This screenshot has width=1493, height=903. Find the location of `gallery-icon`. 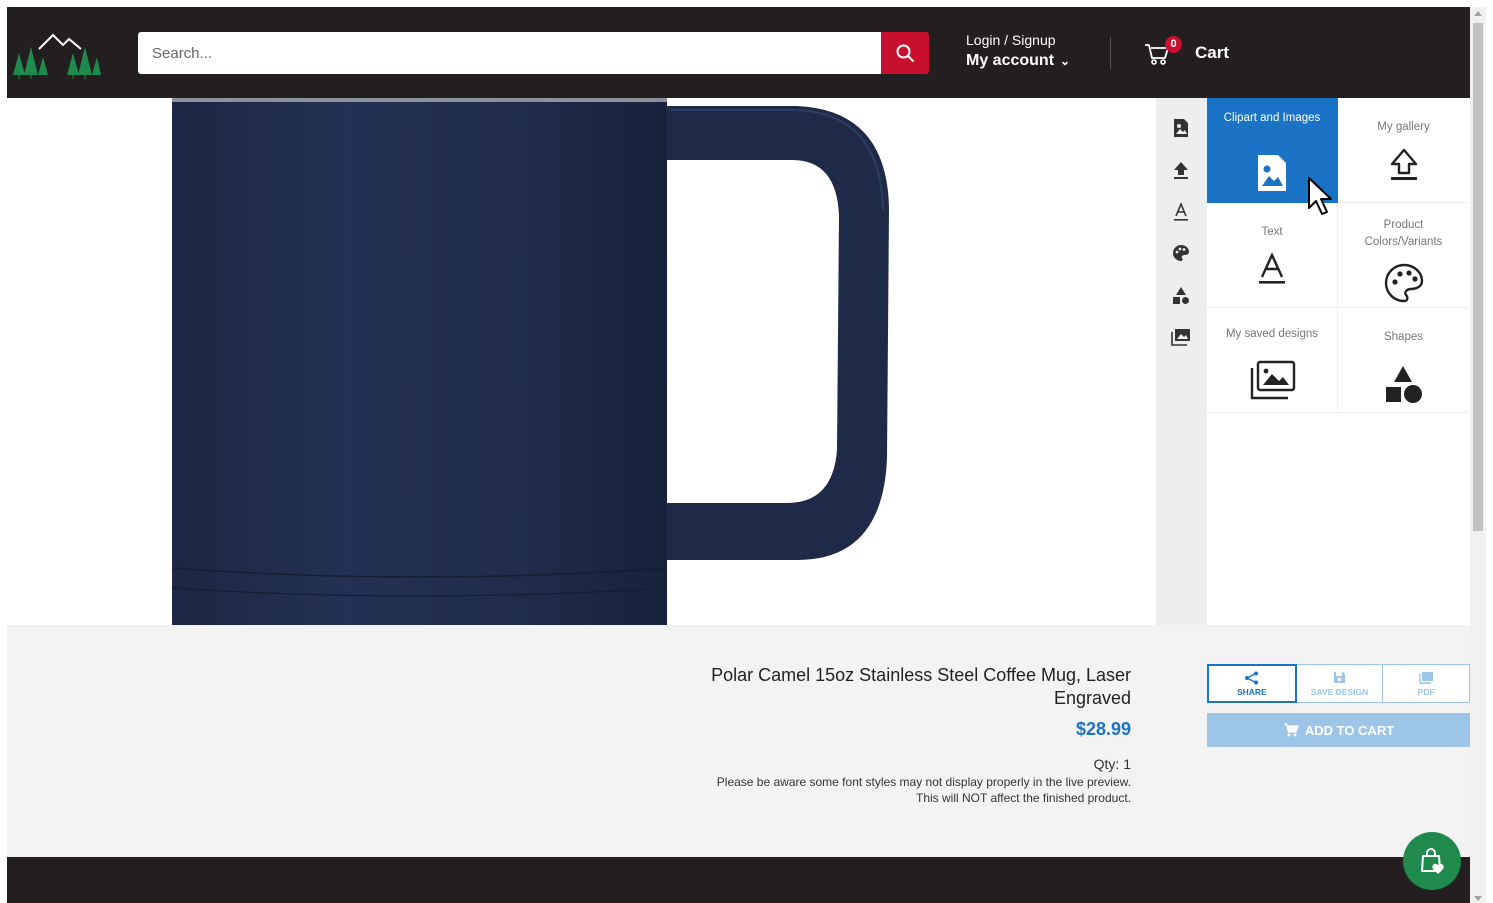

gallery-icon is located at coordinates (1181, 337).